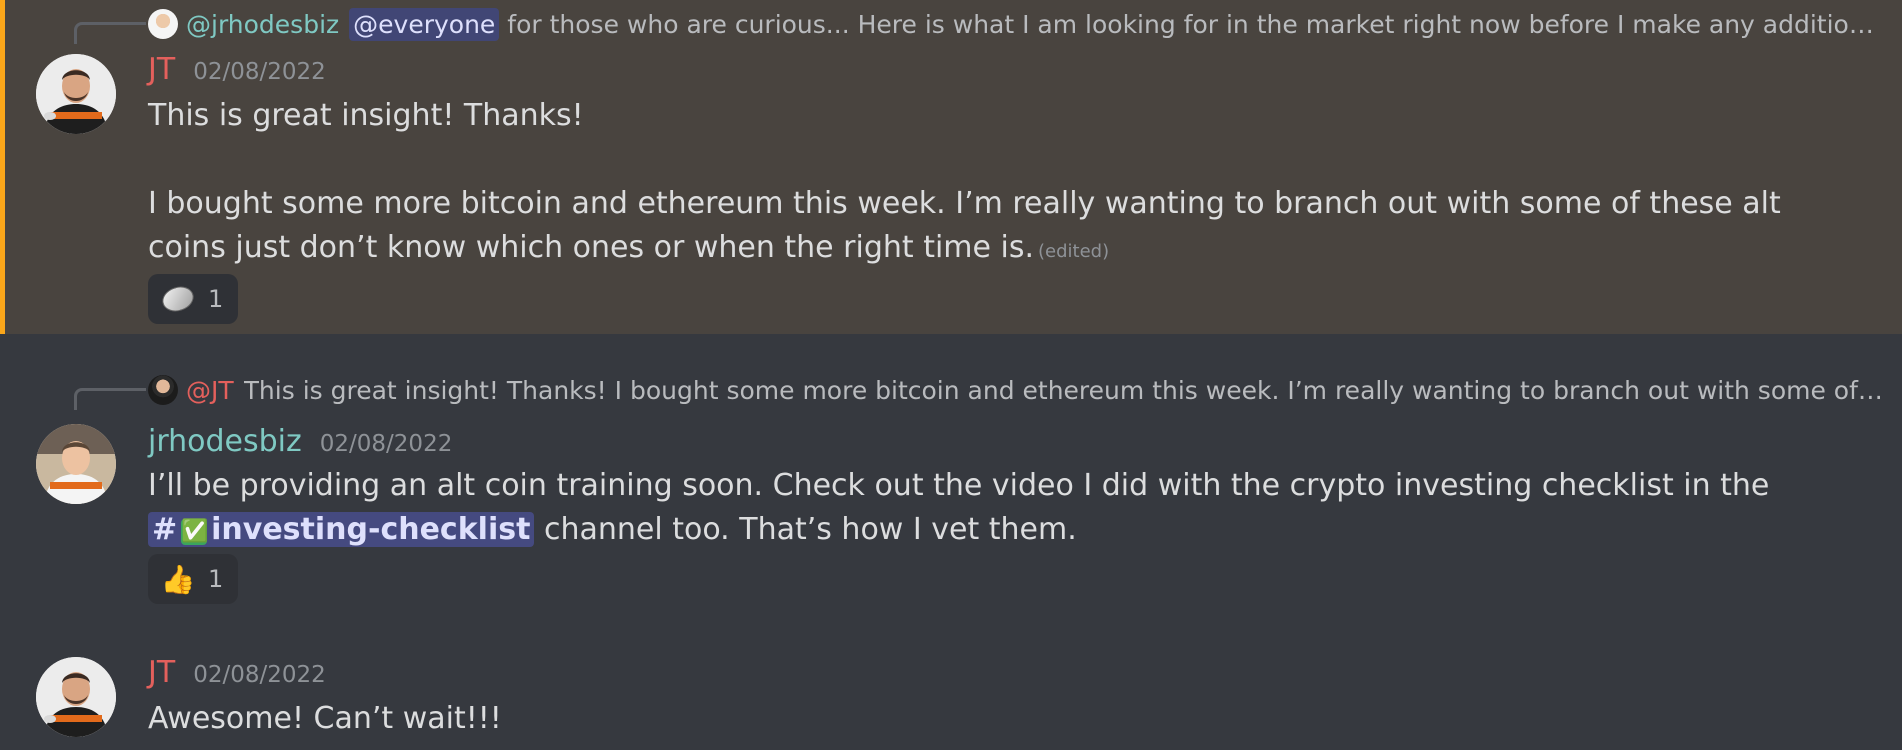  Describe the element at coordinates (195, 532) in the screenshot. I see `checkmark-icon: ✅` at that location.